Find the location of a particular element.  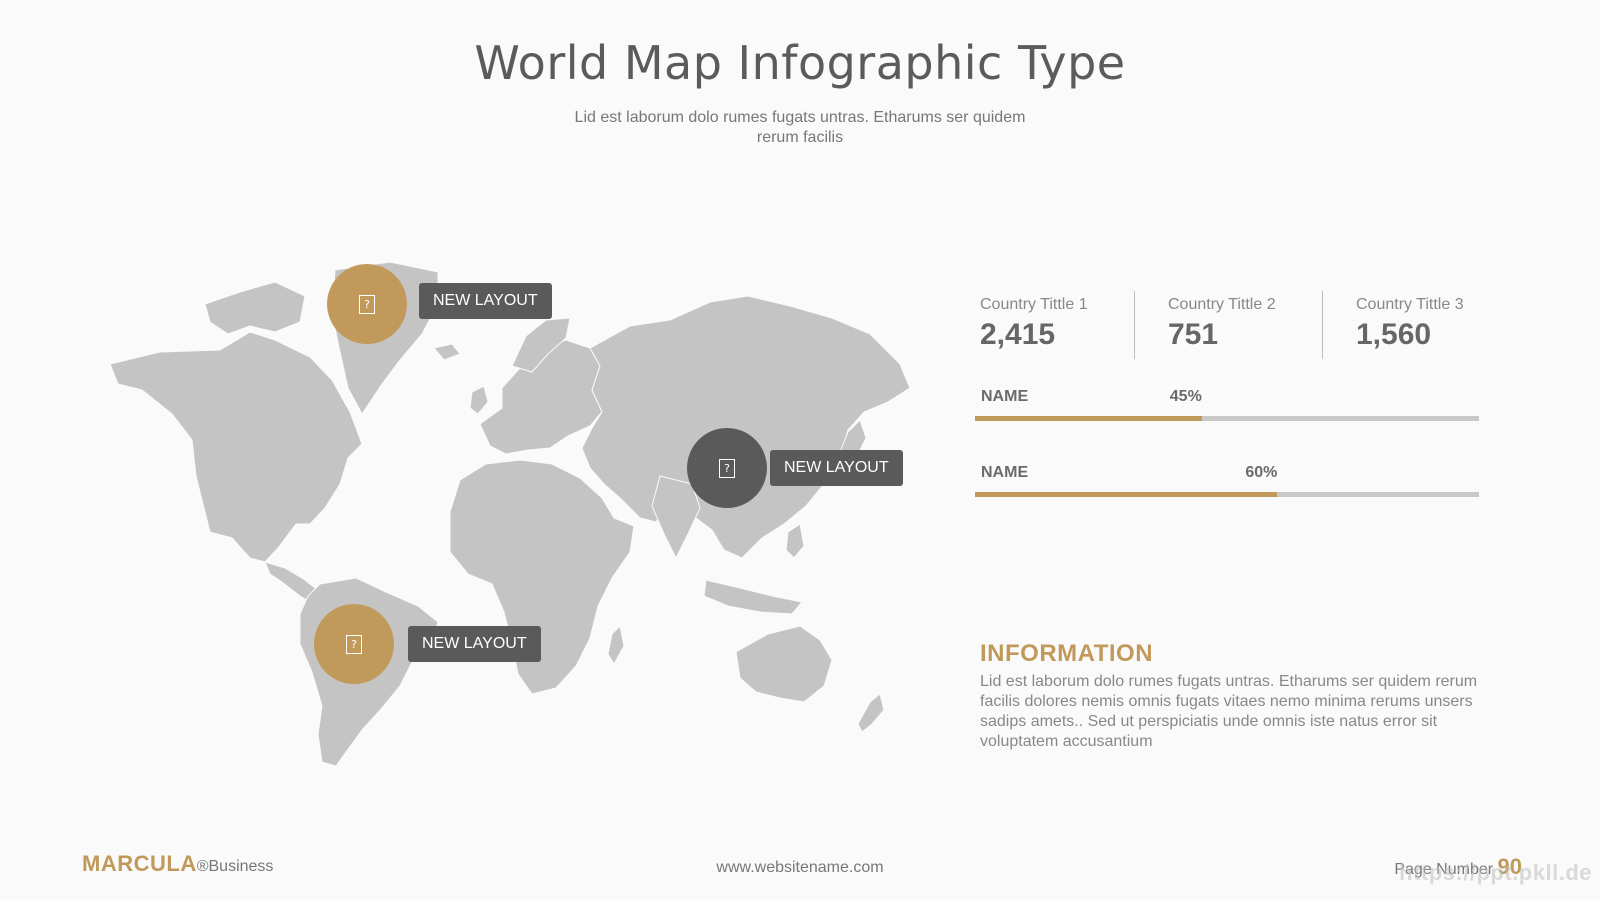

progress-percent: 45% is located at coordinates (1185, 396).